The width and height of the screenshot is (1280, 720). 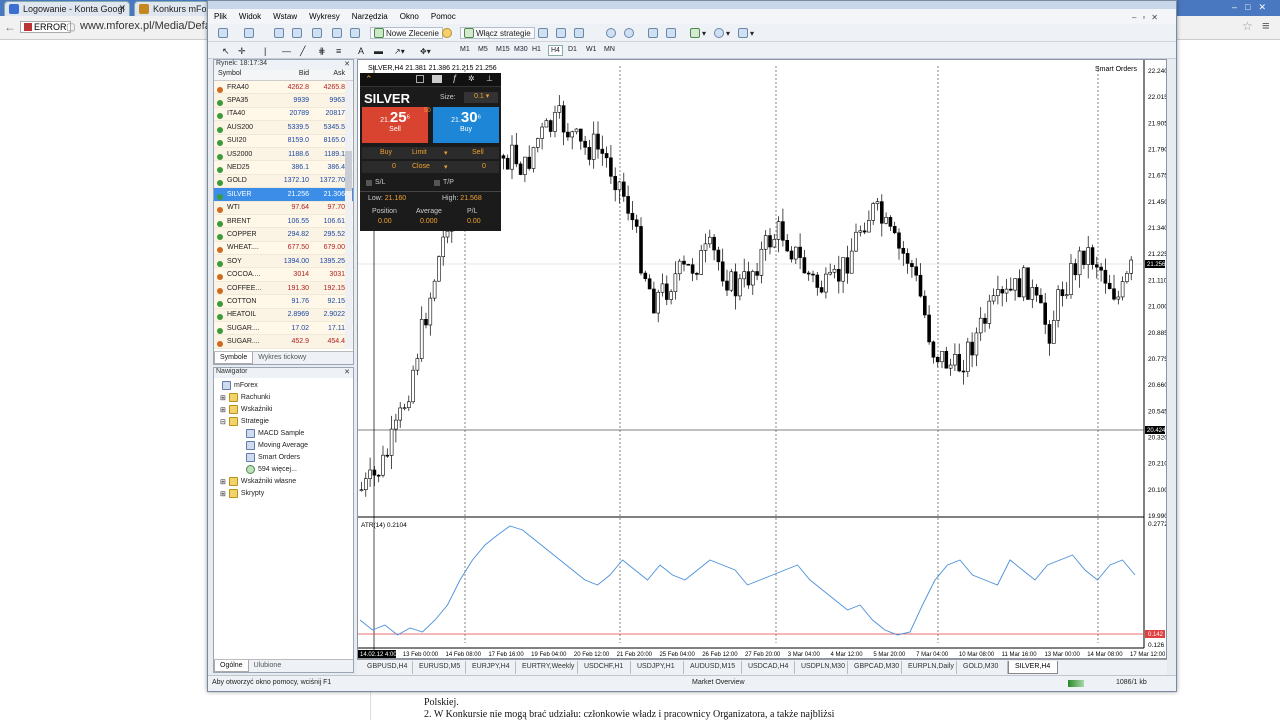 What do you see at coordinates (122, 8) in the screenshot?
I see `close-tab-icon: ✕` at bounding box center [122, 8].